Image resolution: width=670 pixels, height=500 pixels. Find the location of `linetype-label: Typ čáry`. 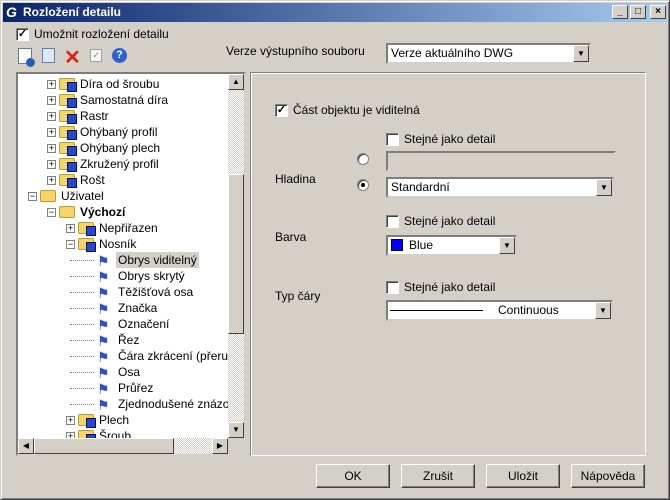

linetype-label: Typ čáry is located at coordinates (298, 296).